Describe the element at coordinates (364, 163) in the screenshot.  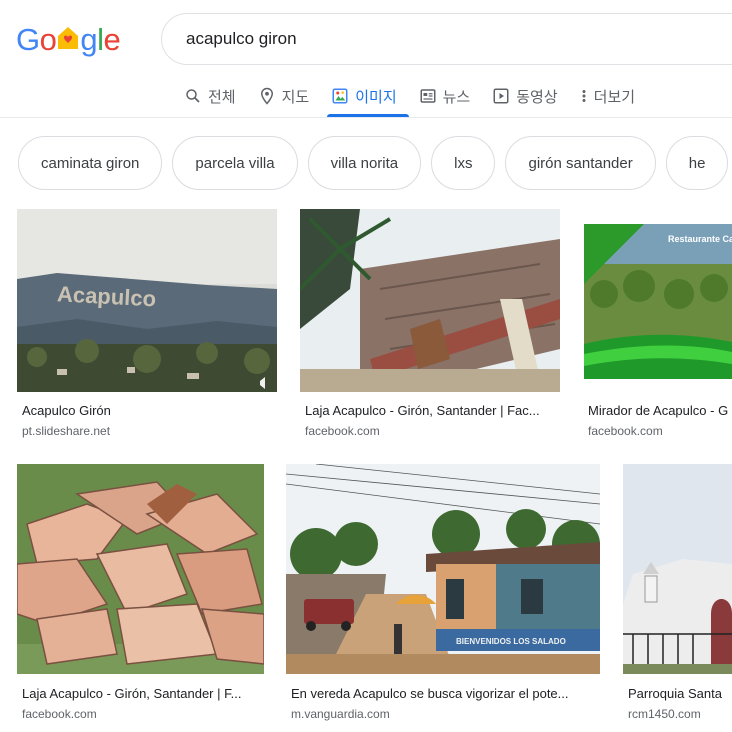
I see `chip-villa-norita: villa norita` at that location.